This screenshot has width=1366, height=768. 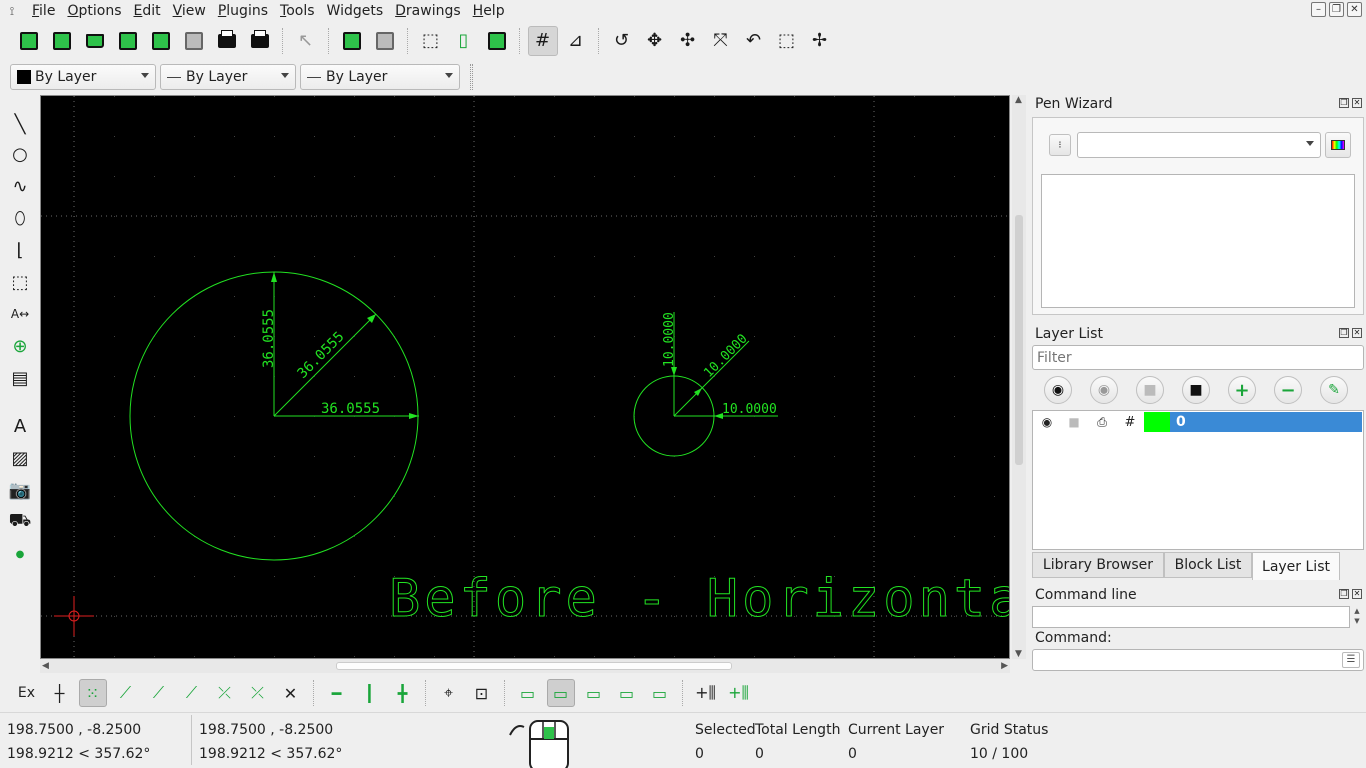 What do you see at coordinates (159, 693) in the screenshot?
I see `snap-on-entity-button: ⟋` at bounding box center [159, 693].